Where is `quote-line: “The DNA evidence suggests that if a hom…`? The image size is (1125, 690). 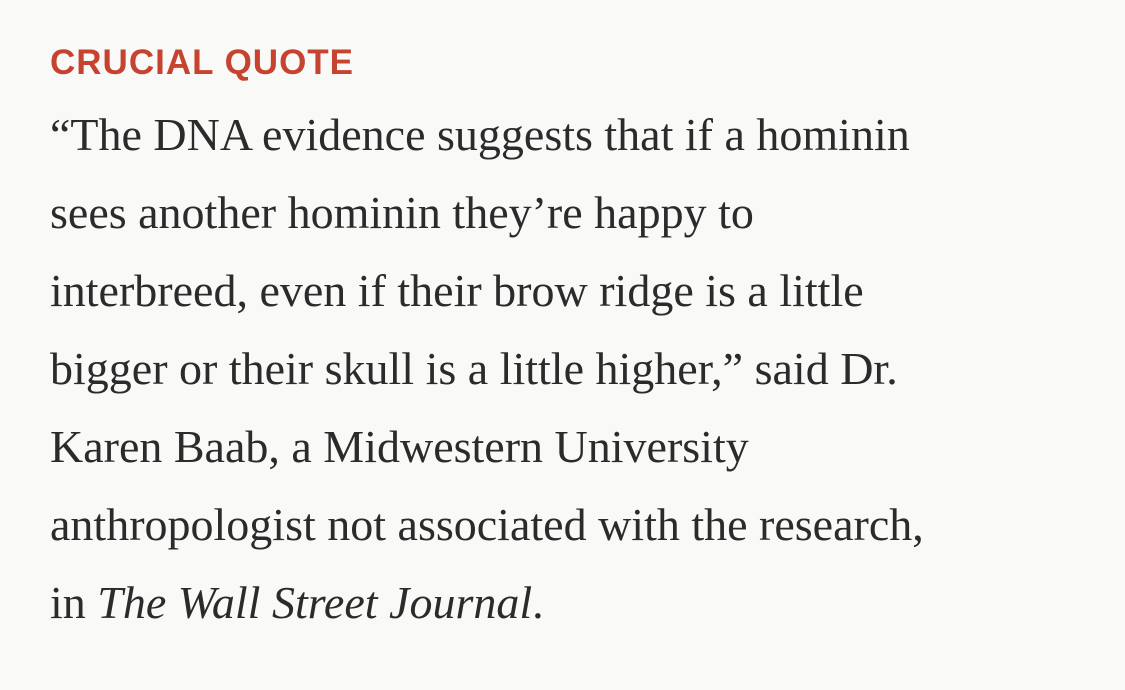
quote-line: “The DNA evidence suggests that if a hom… is located at coordinates (480, 134).